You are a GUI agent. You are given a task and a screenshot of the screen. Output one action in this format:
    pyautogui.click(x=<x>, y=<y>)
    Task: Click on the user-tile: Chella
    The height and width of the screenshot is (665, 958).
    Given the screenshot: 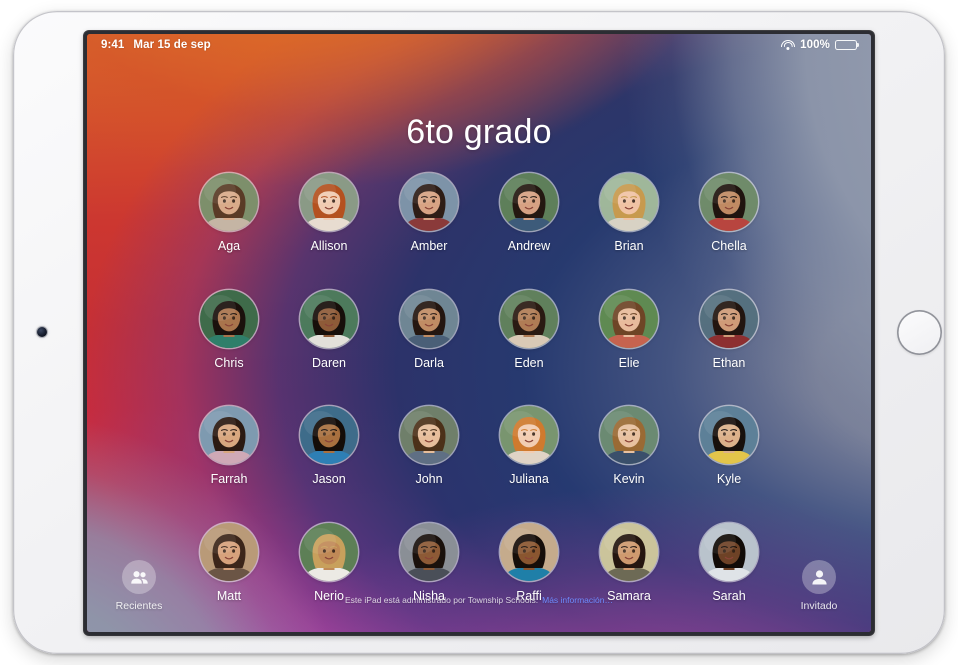 What is the action you would take?
    pyautogui.click(x=729, y=213)
    